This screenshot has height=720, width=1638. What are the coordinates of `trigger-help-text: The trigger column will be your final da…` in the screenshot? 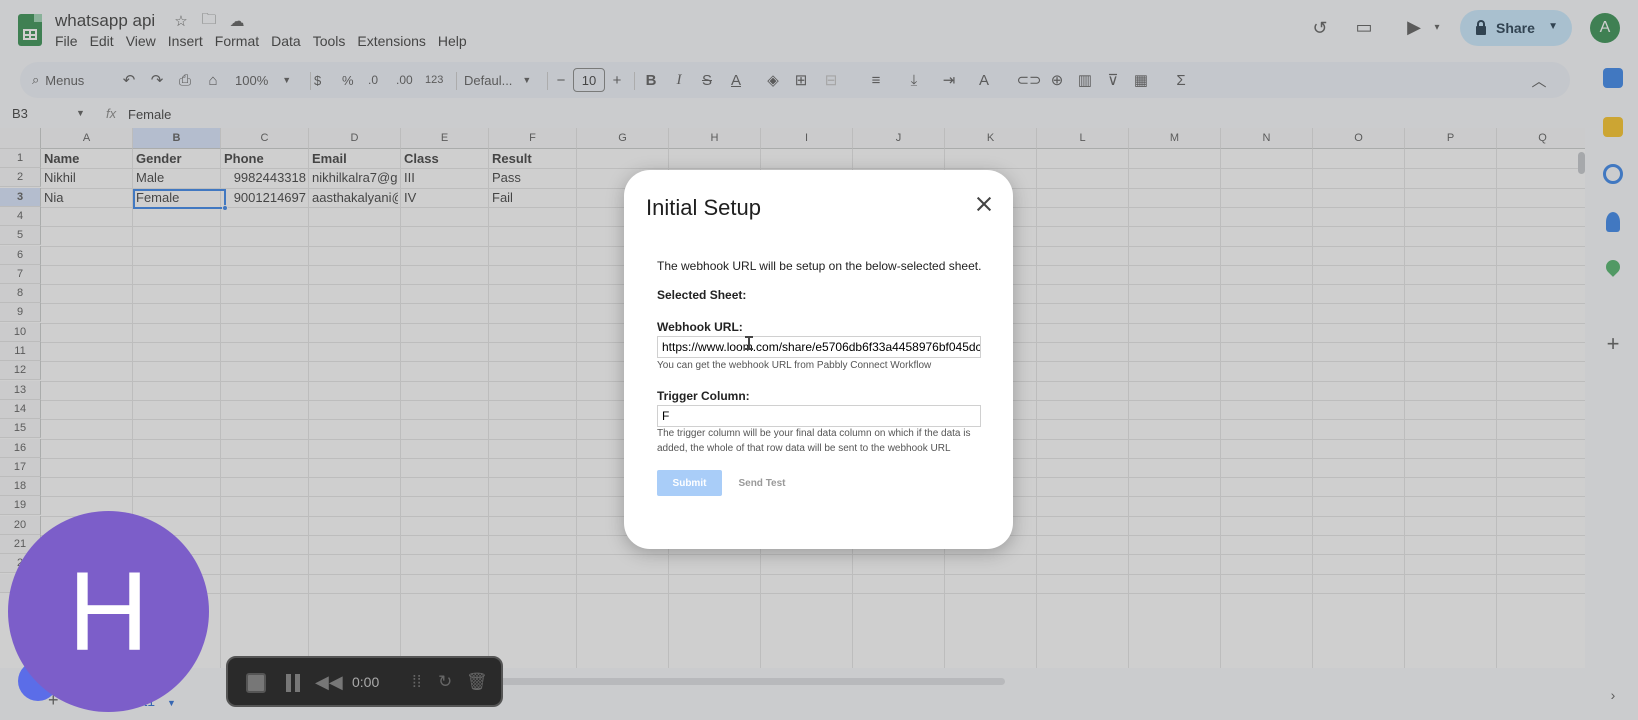 It's located at (814, 441).